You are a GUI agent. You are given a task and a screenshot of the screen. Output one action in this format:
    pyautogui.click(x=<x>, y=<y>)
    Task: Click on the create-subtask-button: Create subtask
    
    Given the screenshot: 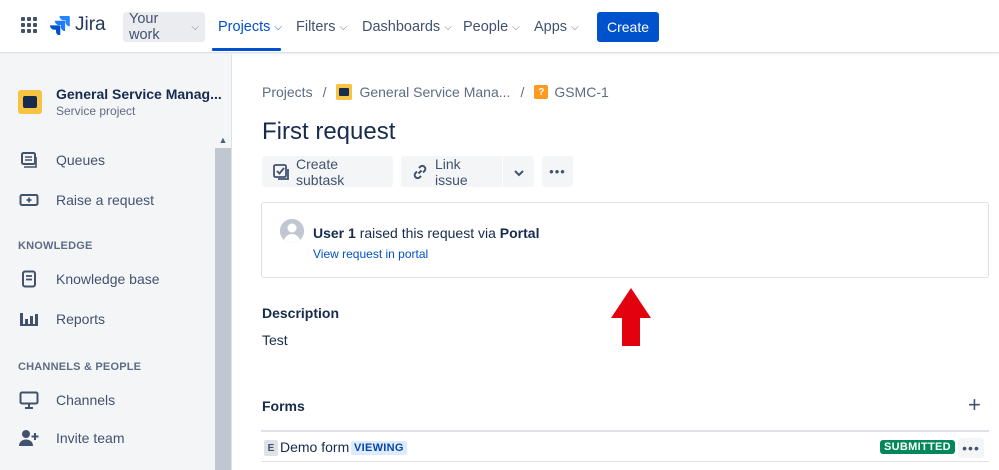 What is the action you would take?
    pyautogui.click(x=327, y=171)
    